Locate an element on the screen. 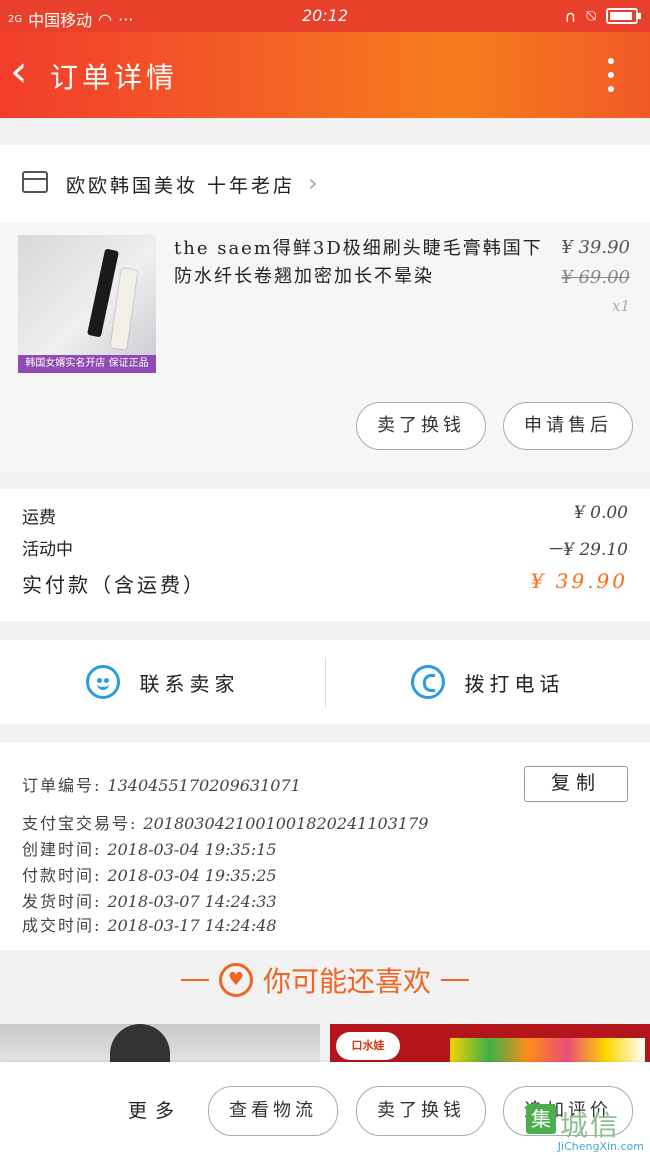 The image size is (650, 1155). back-icon: ‹ is located at coordinates (19, 72).